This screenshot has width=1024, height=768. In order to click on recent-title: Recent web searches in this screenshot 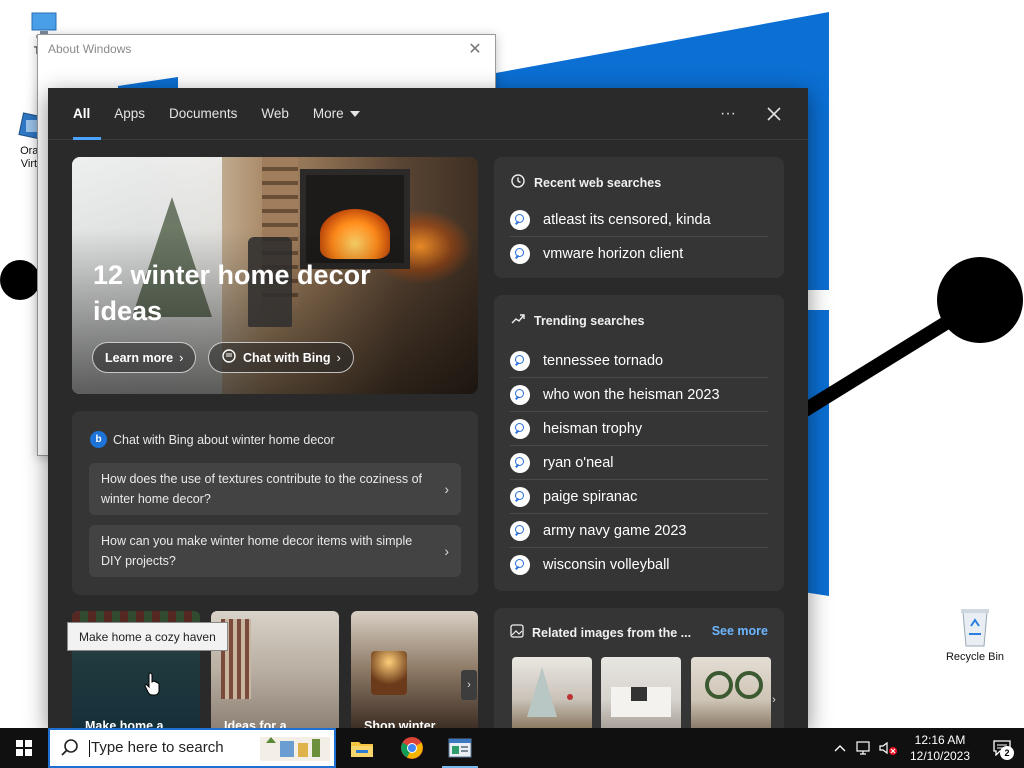, I will do `click(598, 182)`.